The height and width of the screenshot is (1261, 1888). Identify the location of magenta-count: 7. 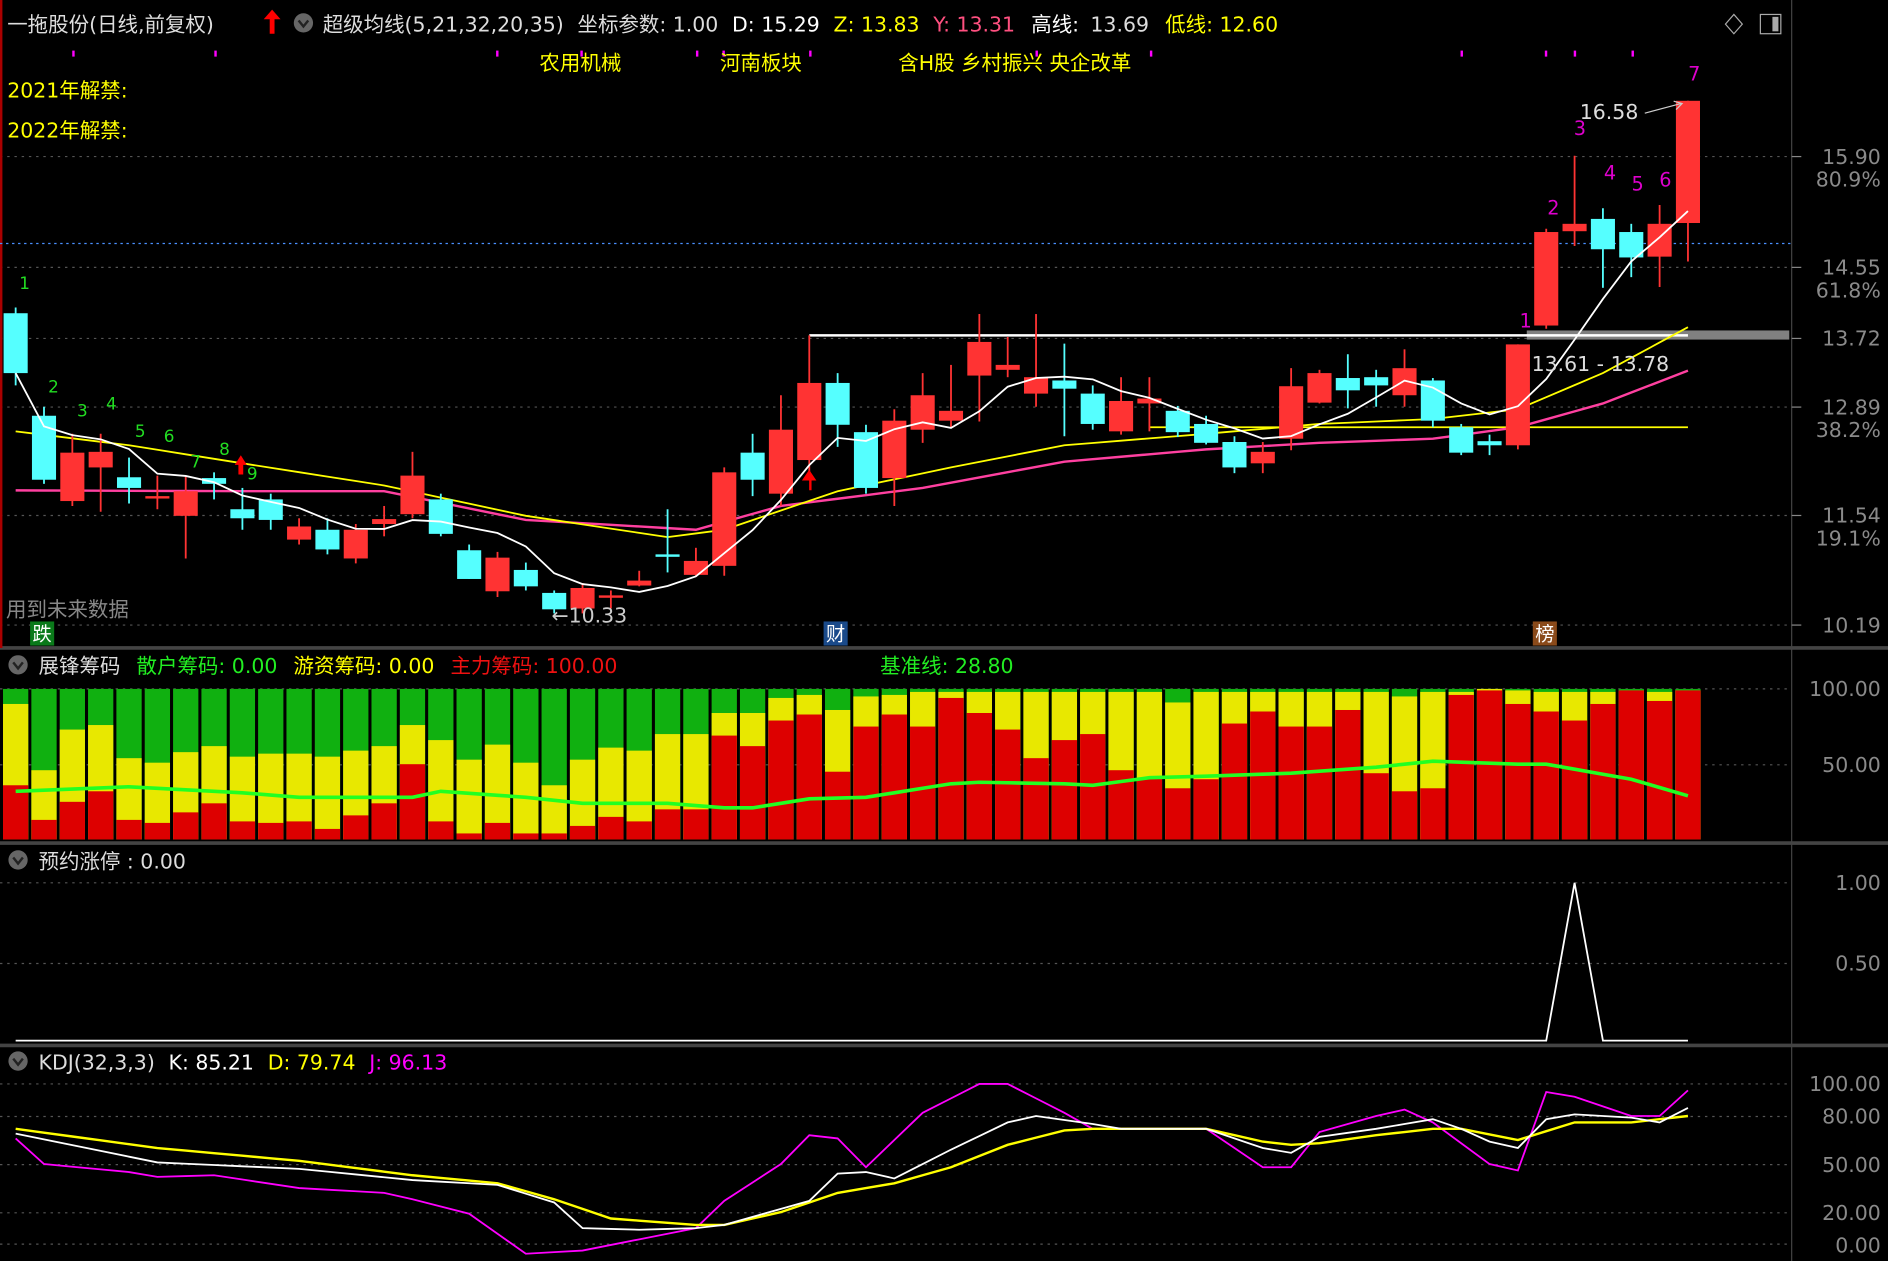
(1694, 74).